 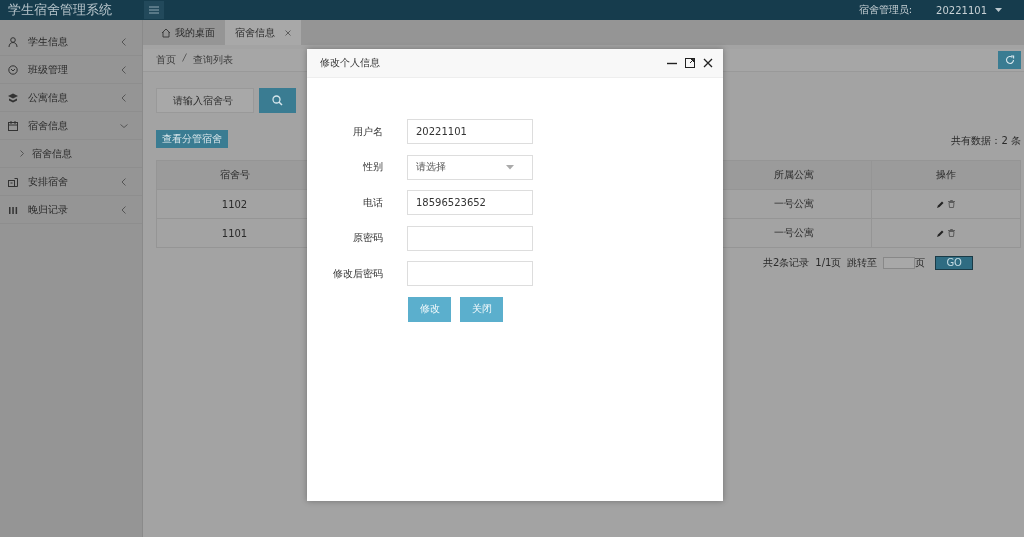 What do you see at coordinates (13, 125) in the screenshot?
I see `calendar-icon` at bounding box center [13, 125].